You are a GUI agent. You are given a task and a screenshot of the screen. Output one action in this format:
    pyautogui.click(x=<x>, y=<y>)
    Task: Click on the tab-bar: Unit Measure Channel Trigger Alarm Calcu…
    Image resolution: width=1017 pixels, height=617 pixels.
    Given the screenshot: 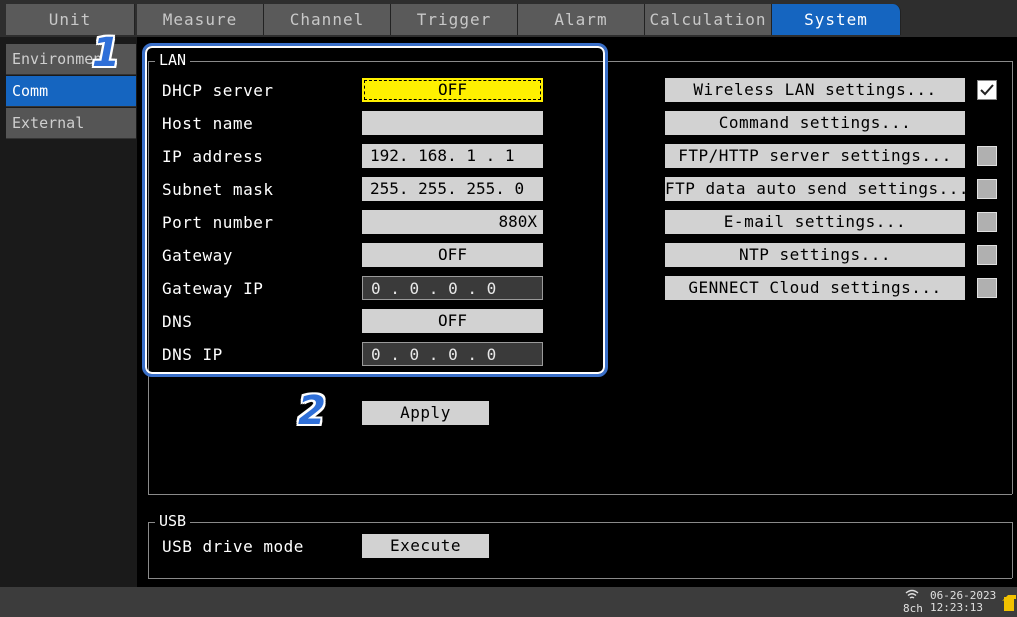 What is the action you would take?
    pyautogui.click(x=508, y=18)
    